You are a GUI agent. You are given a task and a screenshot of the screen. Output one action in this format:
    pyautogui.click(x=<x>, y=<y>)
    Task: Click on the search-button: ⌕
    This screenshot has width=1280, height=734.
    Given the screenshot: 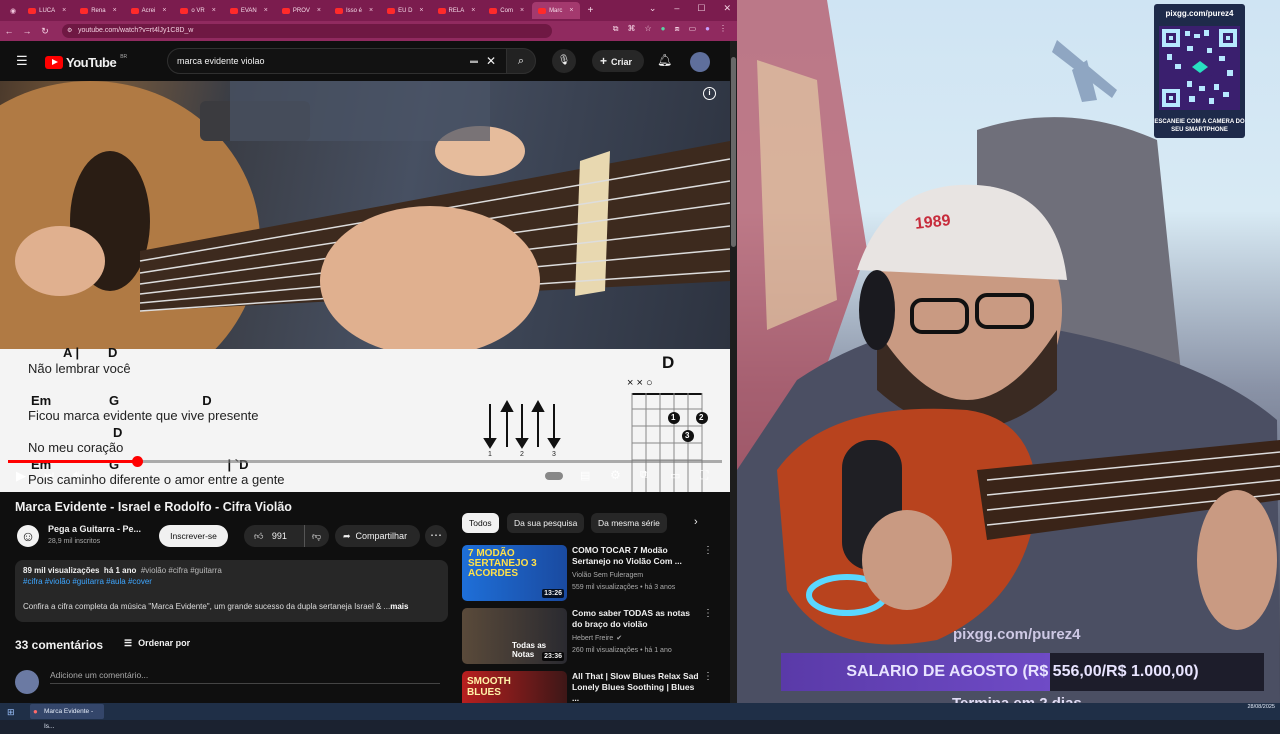 What is the action you would take?
    pyautogui.click(x=521, y=61)
    